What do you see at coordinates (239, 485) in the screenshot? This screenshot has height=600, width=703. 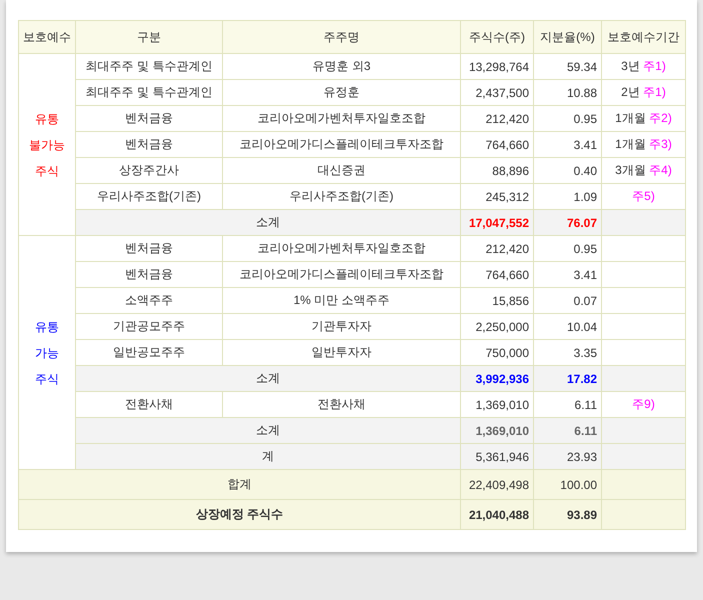 I see `table-cell: 합계` at bounding box center [239, 485].